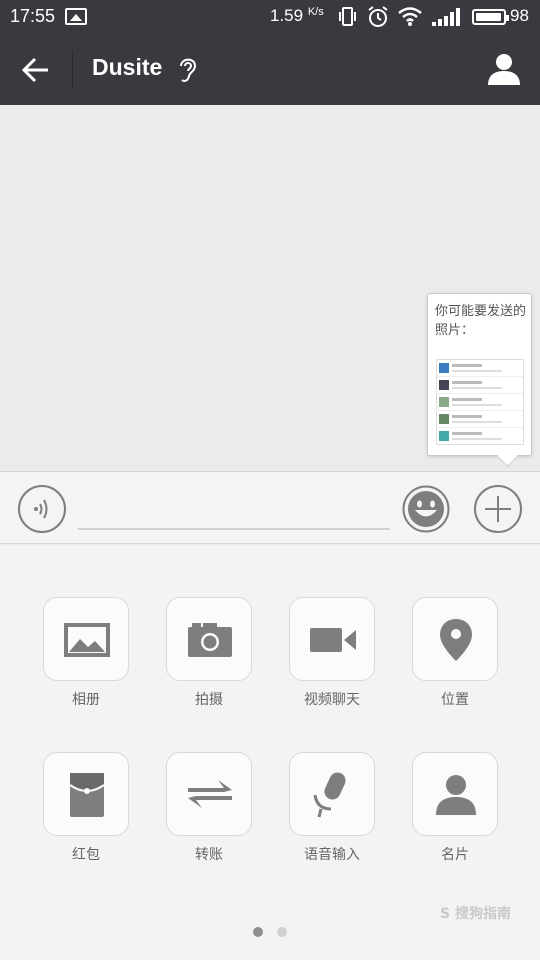 This screenshot has height=960, width=540. Describe the element at coordinates (378, 16) in the screenshot. I see `alarm-icon` at that location.